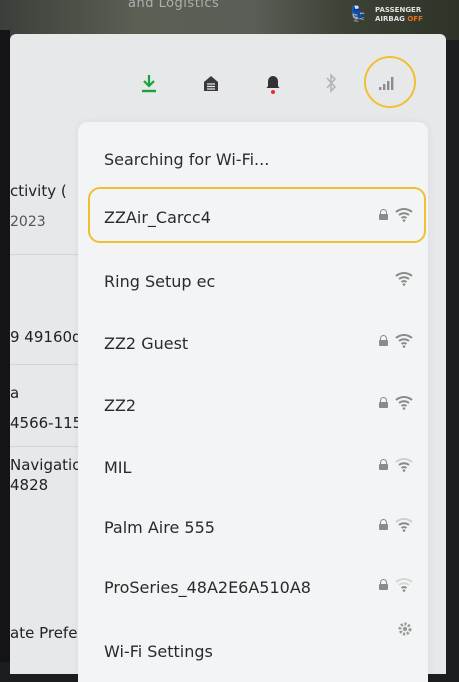 The height and width of the screenshot is (682, 459). I want to click on garage-icon, so click(211, 83).